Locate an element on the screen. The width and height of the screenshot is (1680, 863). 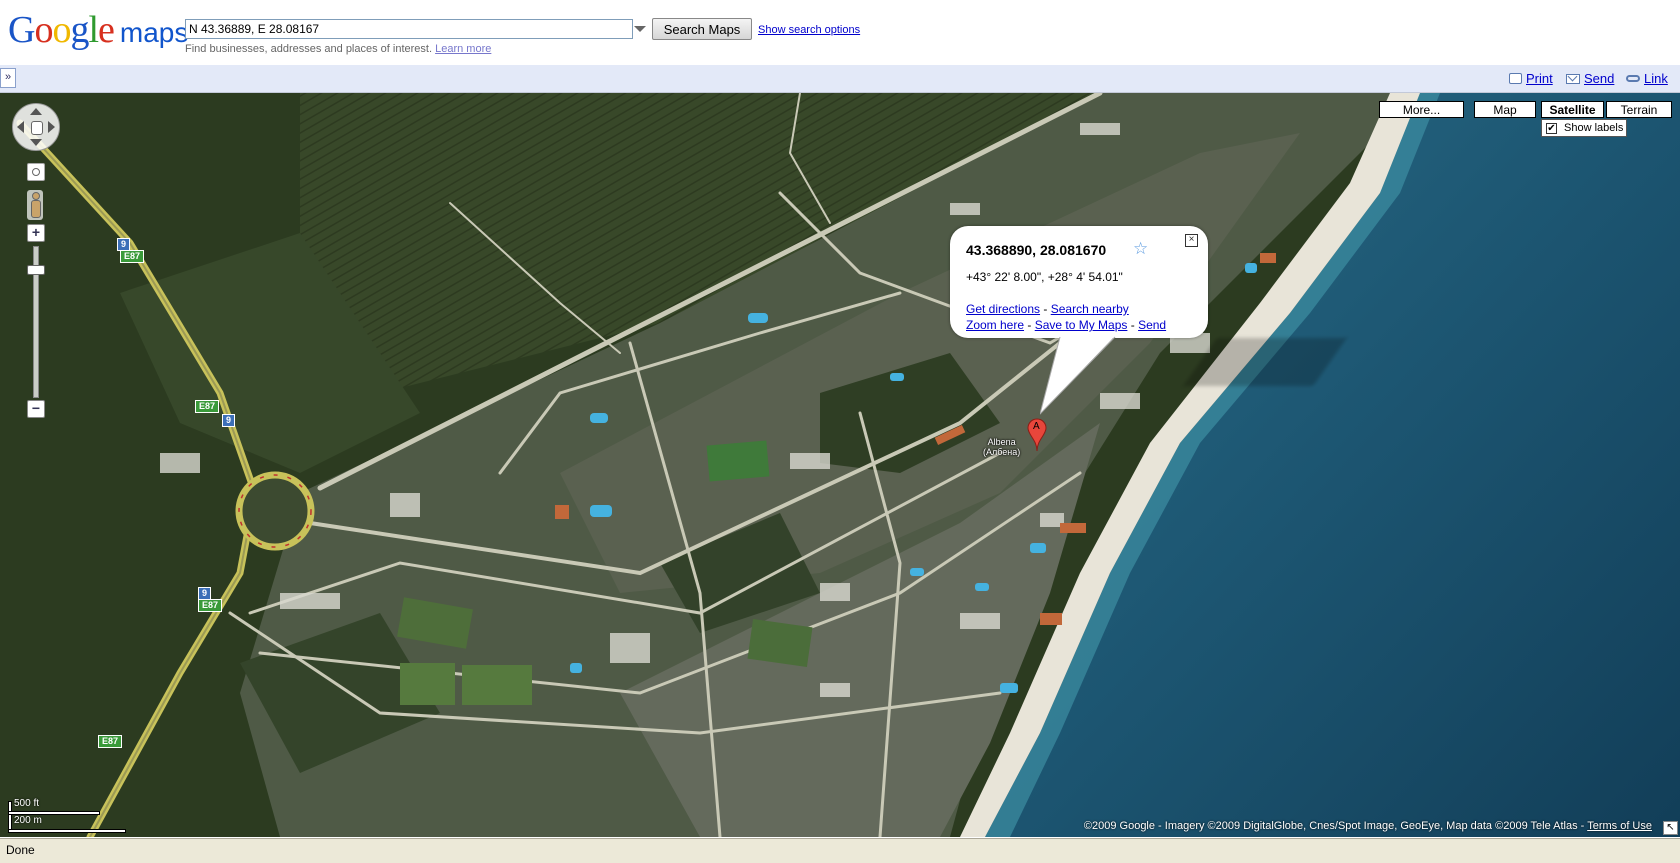
show-labels-toggle: ✔ Show labels is located at coordinates (1584, 128).